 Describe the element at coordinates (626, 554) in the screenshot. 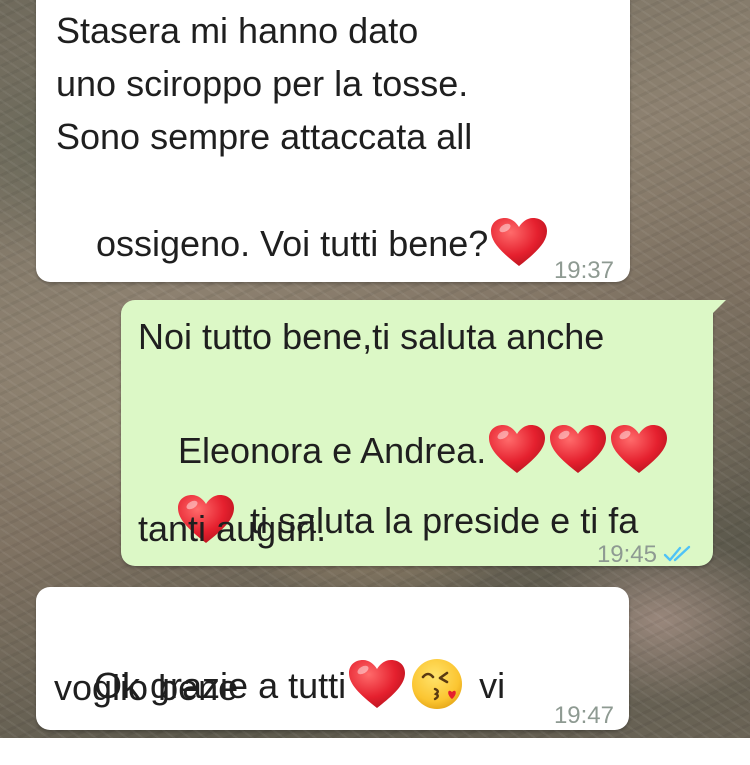

I see `message-timestamp: 19:45` at that location.